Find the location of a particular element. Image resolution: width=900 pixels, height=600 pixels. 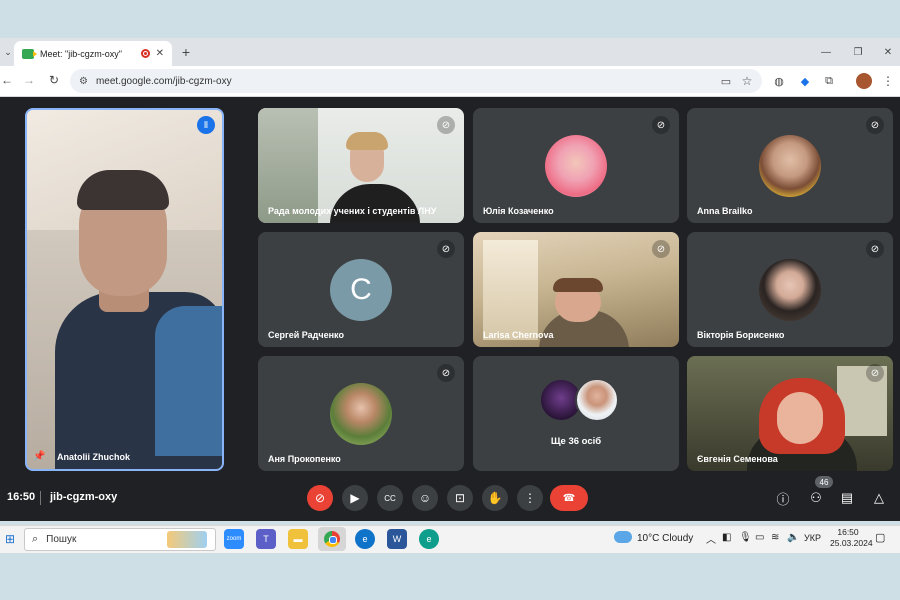

reload-icon: ↻ is located at coordinates (54, 80).